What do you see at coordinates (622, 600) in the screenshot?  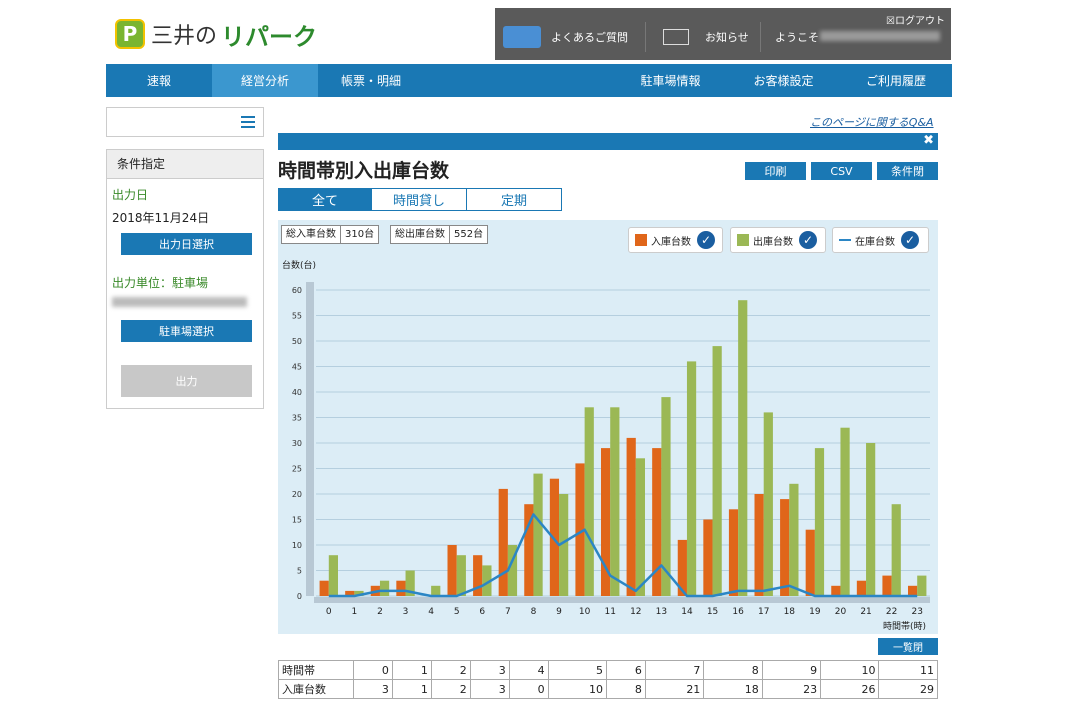 I see `x-axis-strip` at bounding box center [622, 600].